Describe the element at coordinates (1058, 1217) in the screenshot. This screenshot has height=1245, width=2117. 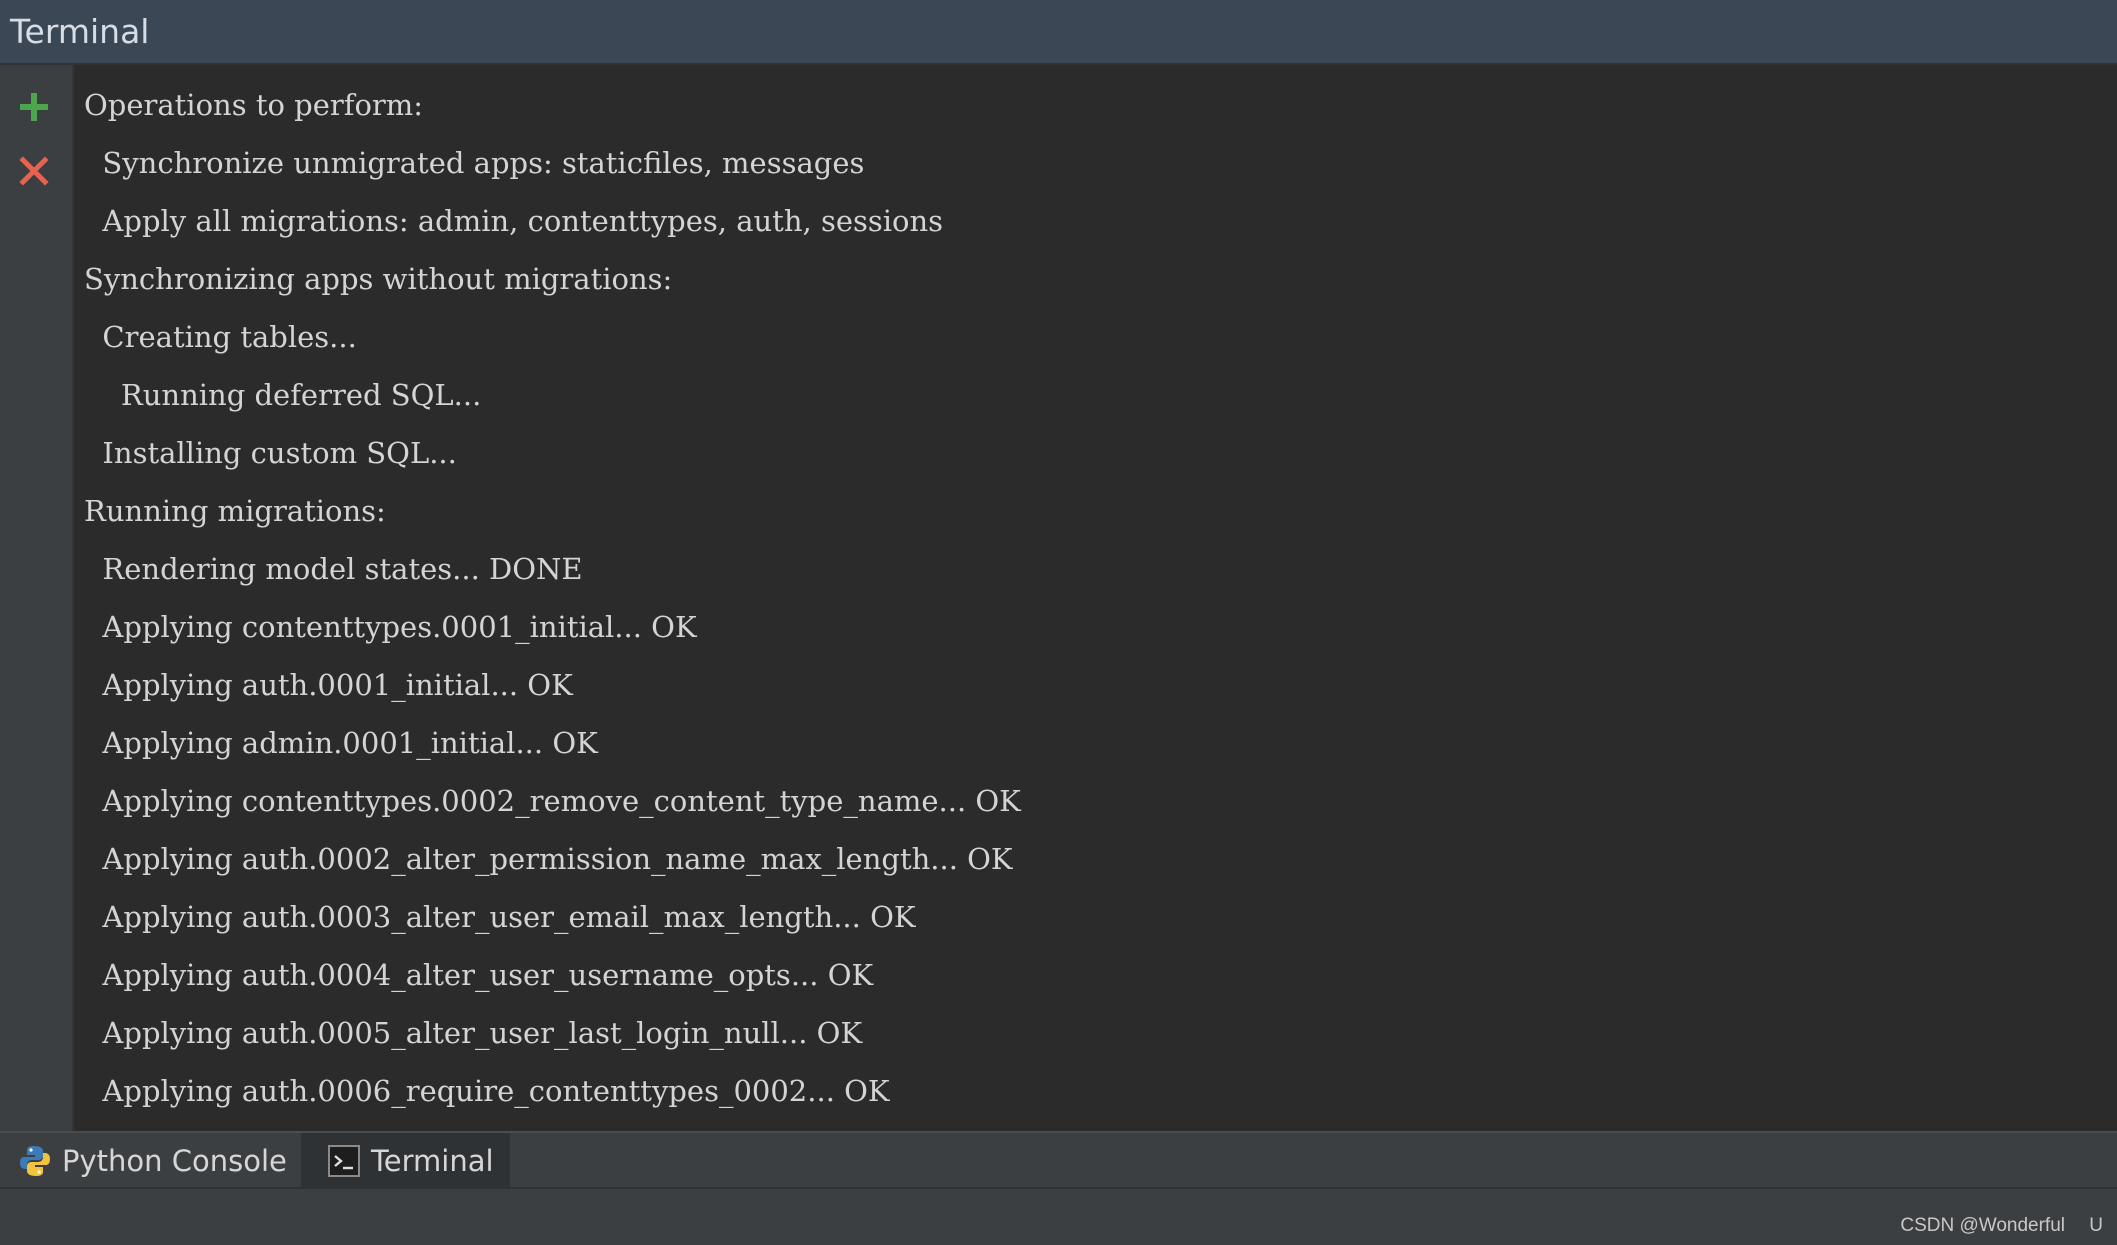
I see `status-bar: CSDN @Wonderful U` at that location.